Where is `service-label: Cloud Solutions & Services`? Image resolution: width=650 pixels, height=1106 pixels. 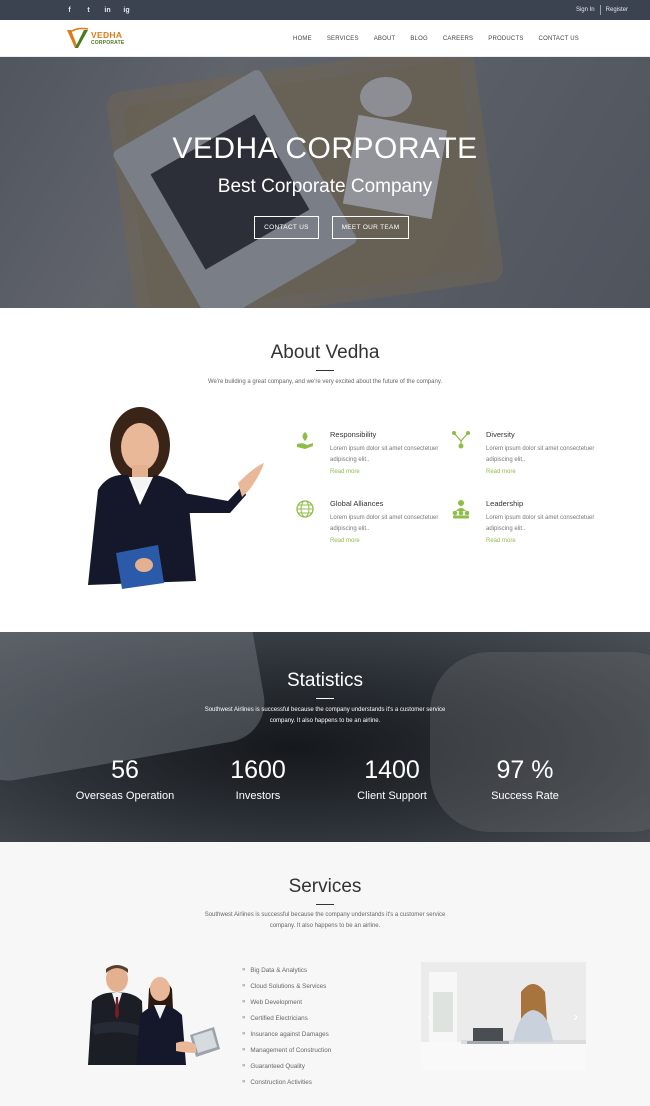 service-label: Cloud Solutions & Services is located at coordinates (288, 986).